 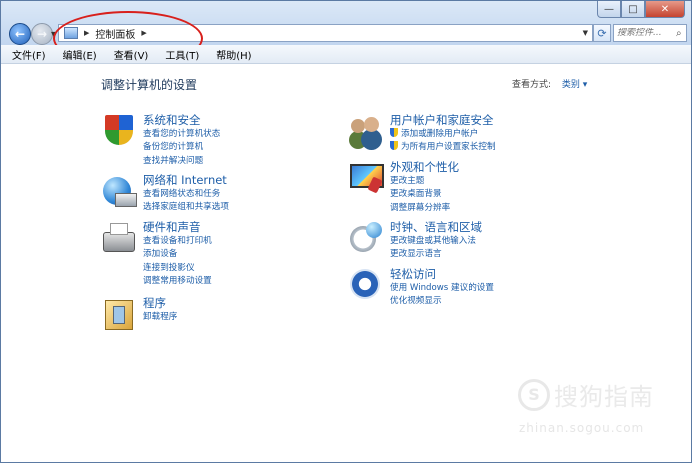 I want to click on view-by: 查看方式: 类别 ▾, so click(x=549, y=83).